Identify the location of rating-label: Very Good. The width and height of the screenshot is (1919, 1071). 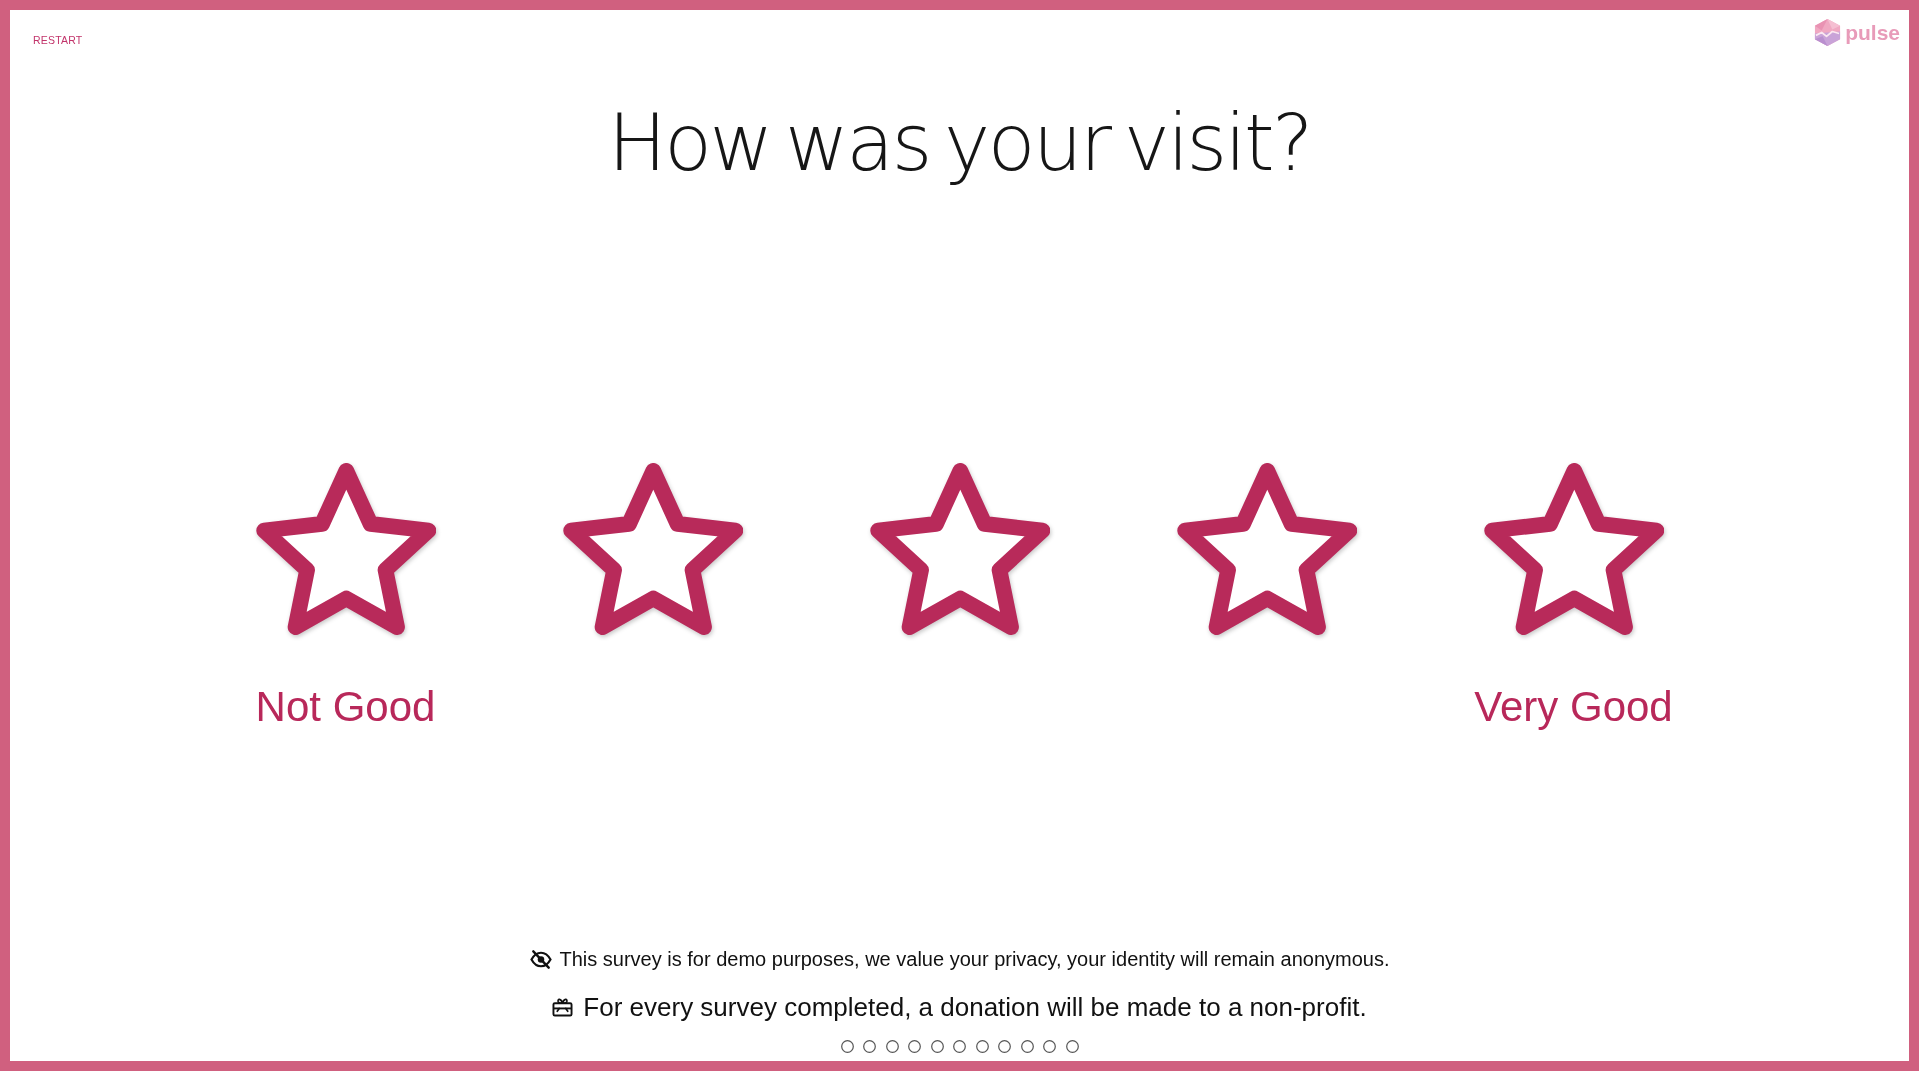
(1573, 707).